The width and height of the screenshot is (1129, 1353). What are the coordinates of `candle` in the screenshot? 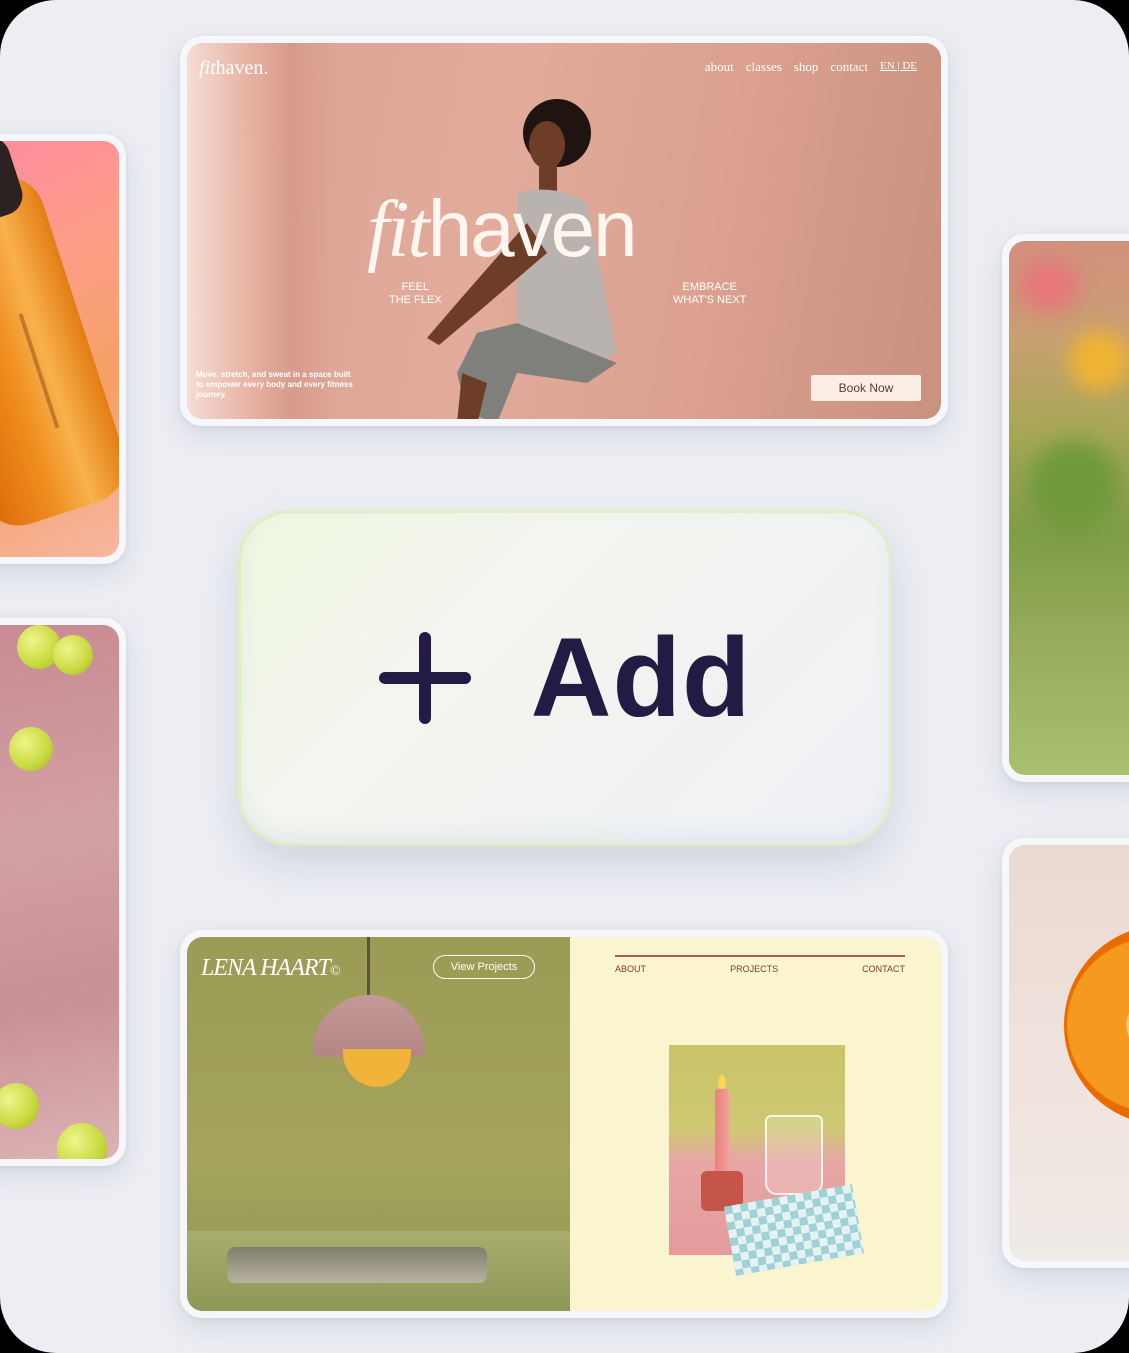 It's located at (722, 1134).